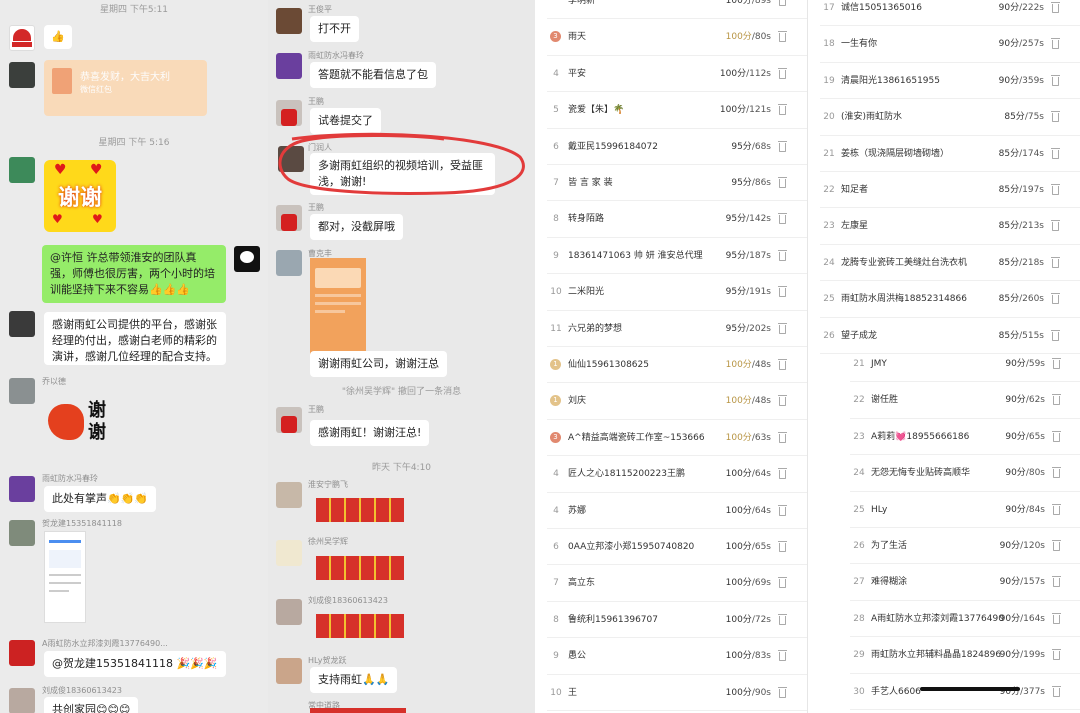 This screenshot has width=1080, height=713. I want to click on ranking-row: 1 仙仙15961308625 100分/48s, so click(671, 365).